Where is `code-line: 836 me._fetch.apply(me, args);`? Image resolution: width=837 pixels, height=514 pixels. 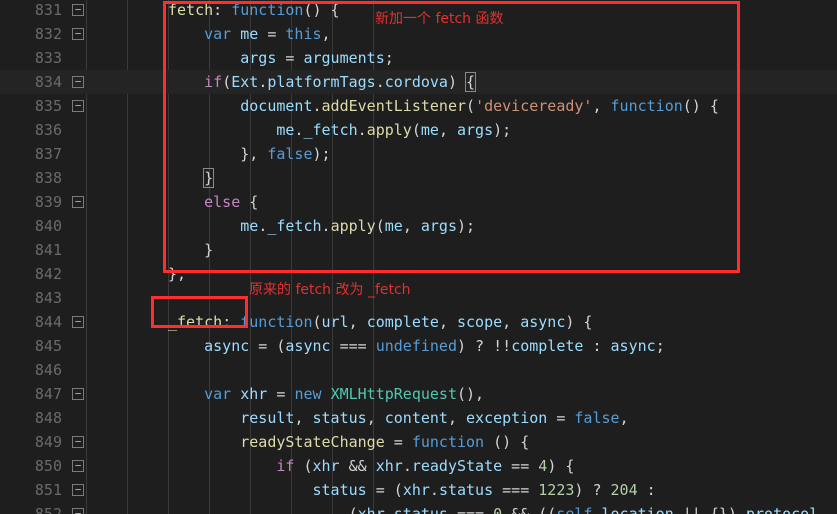
code-line: 836 me._fetch.apply(me, args); is located at coordinates (418, 130).